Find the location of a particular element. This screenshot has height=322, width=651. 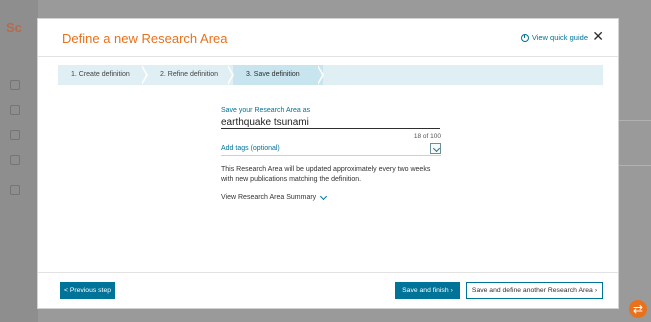

quick-guide-link: View quick guide is located at coordinates (554, 37).